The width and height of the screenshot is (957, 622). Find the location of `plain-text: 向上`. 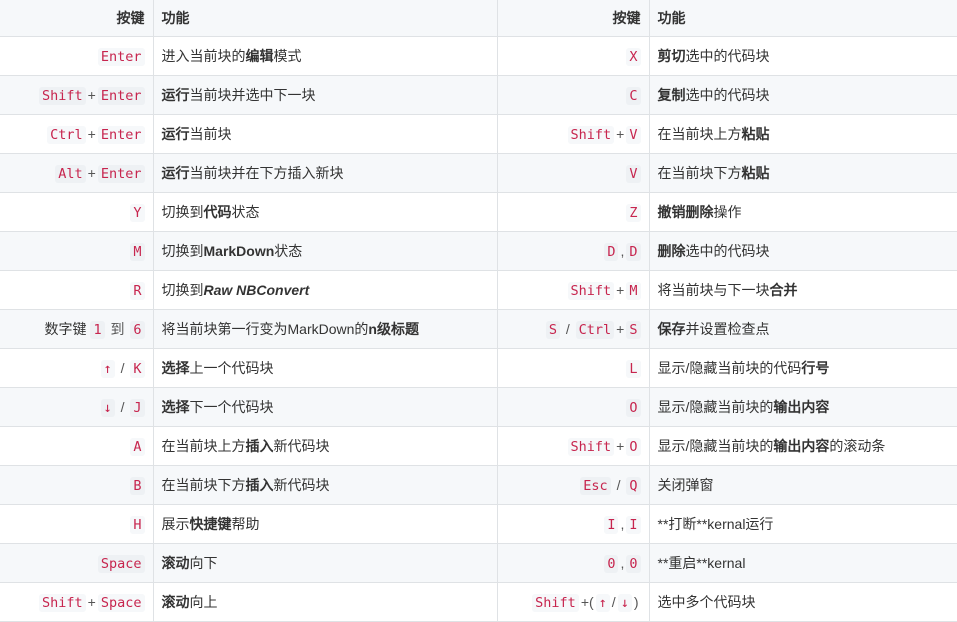

plain-text: 向上 is located at coordinates (203, 602).